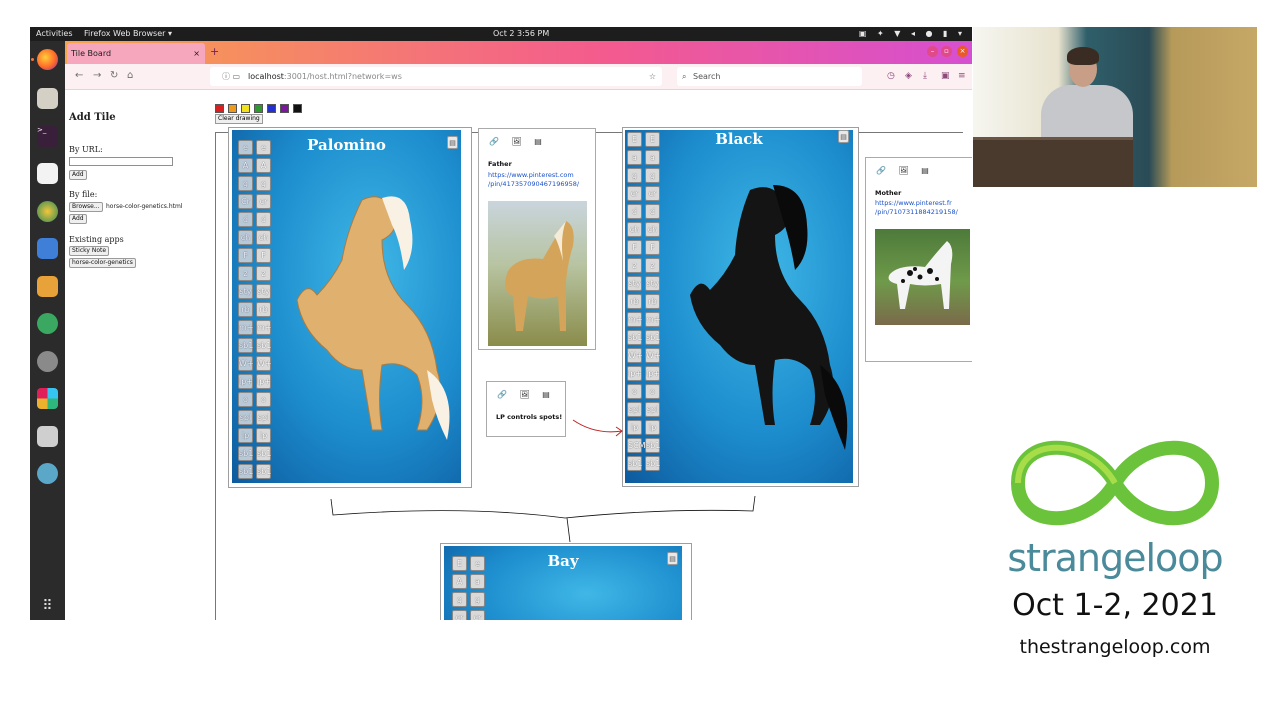 The width and height of the screenshot is (1280, 720). Describe the element at coordinates (707, 76) in the screenshot. I see `search-placeholder: Search` at that location.